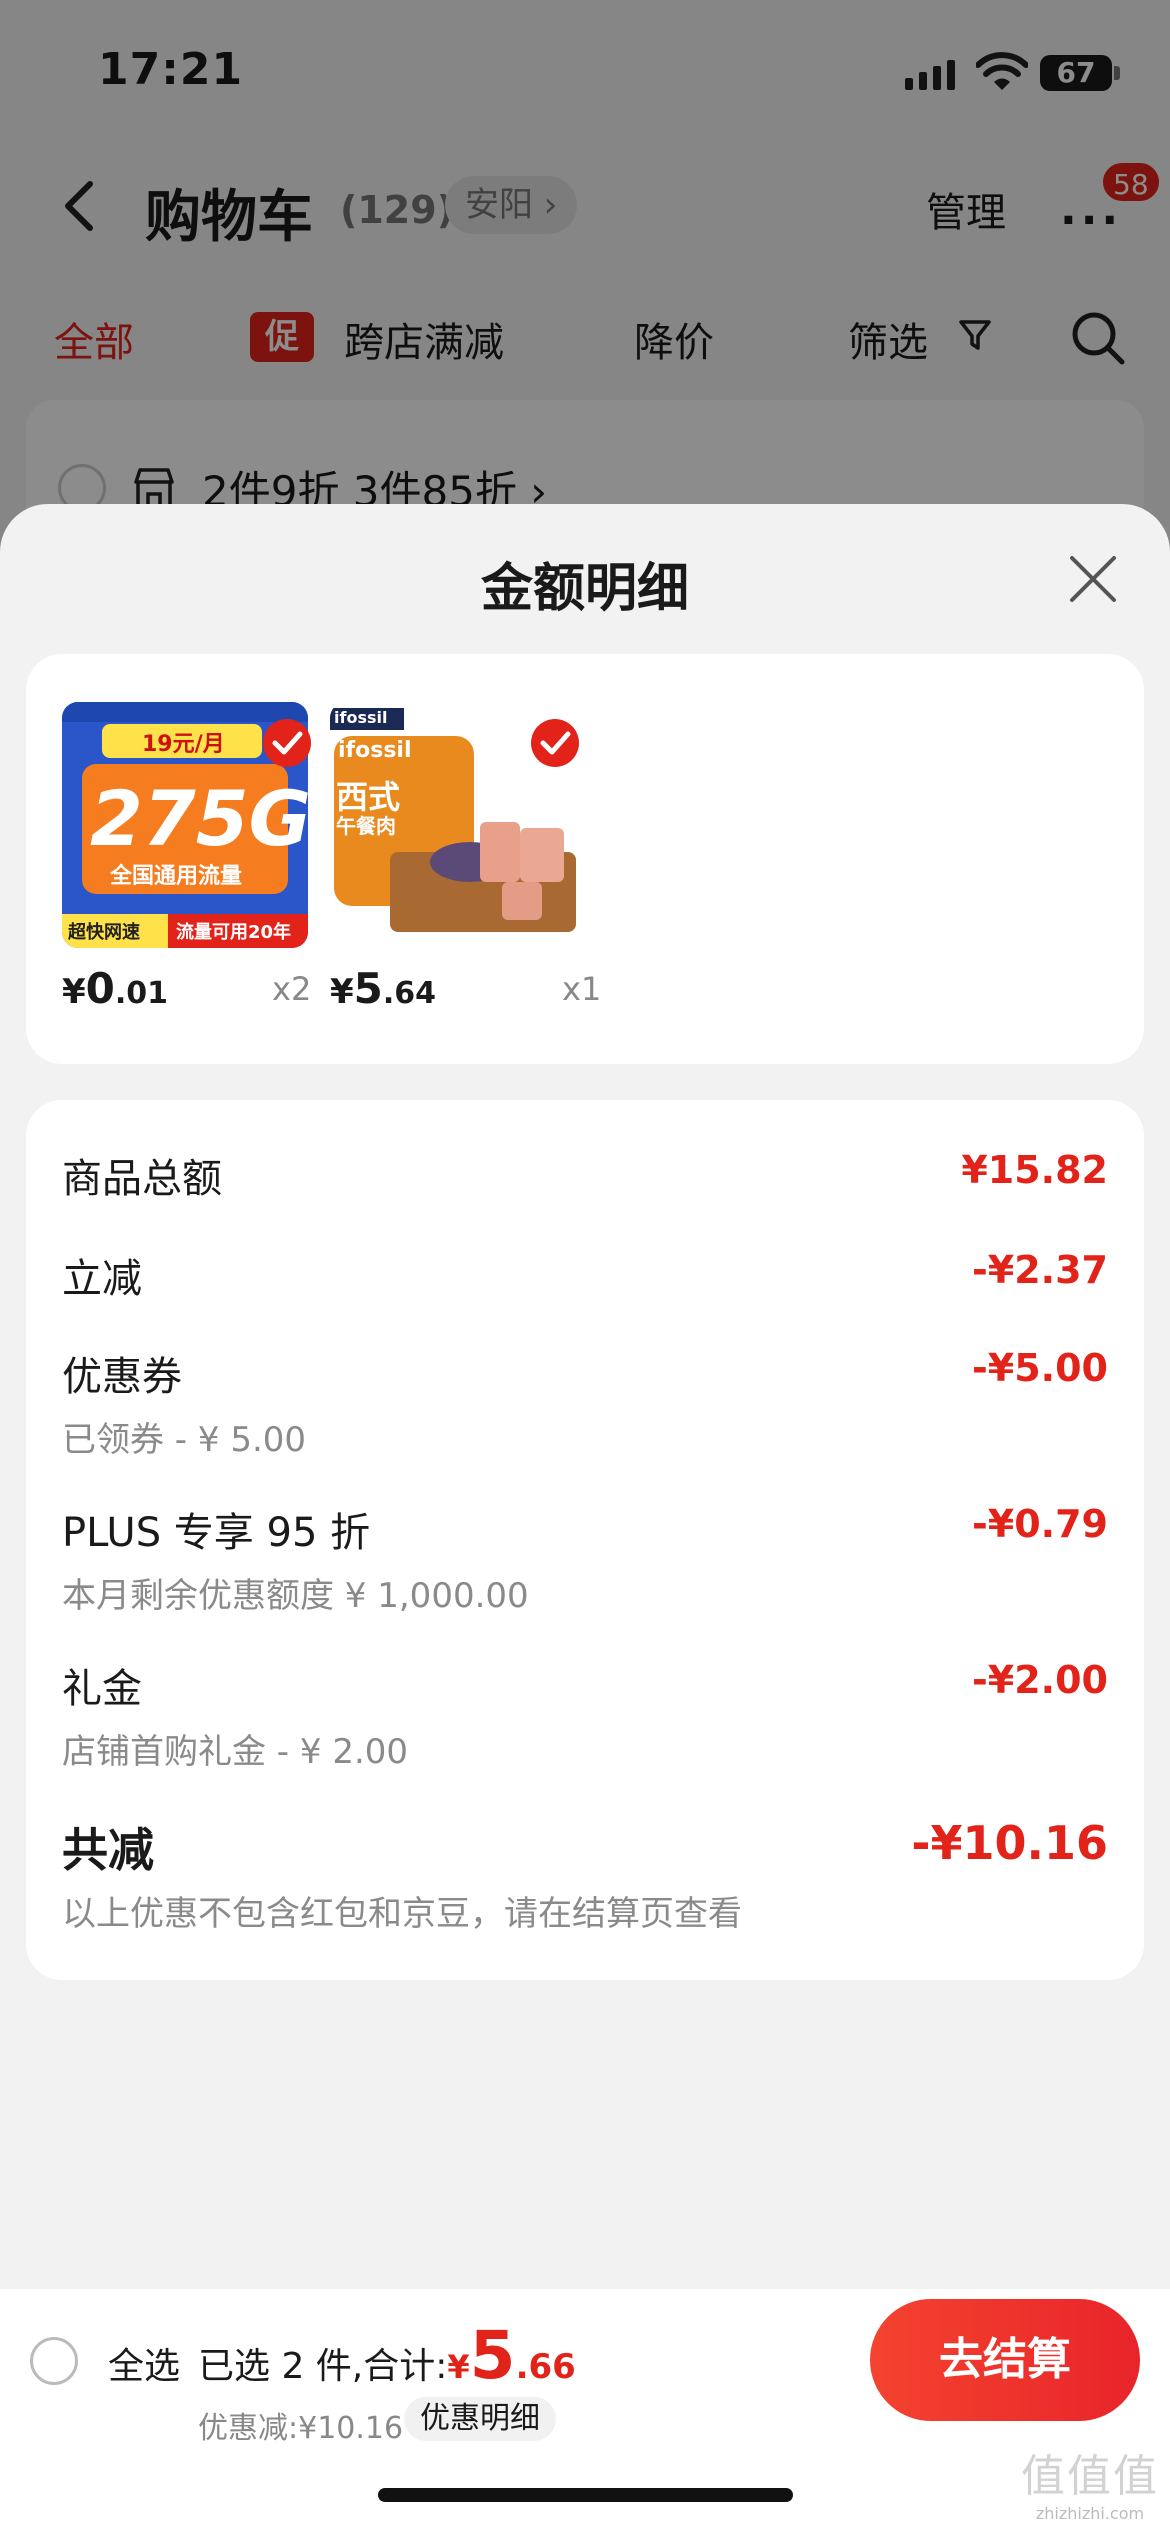  I want to click on total-decimal: .66, so click(545, 2367).